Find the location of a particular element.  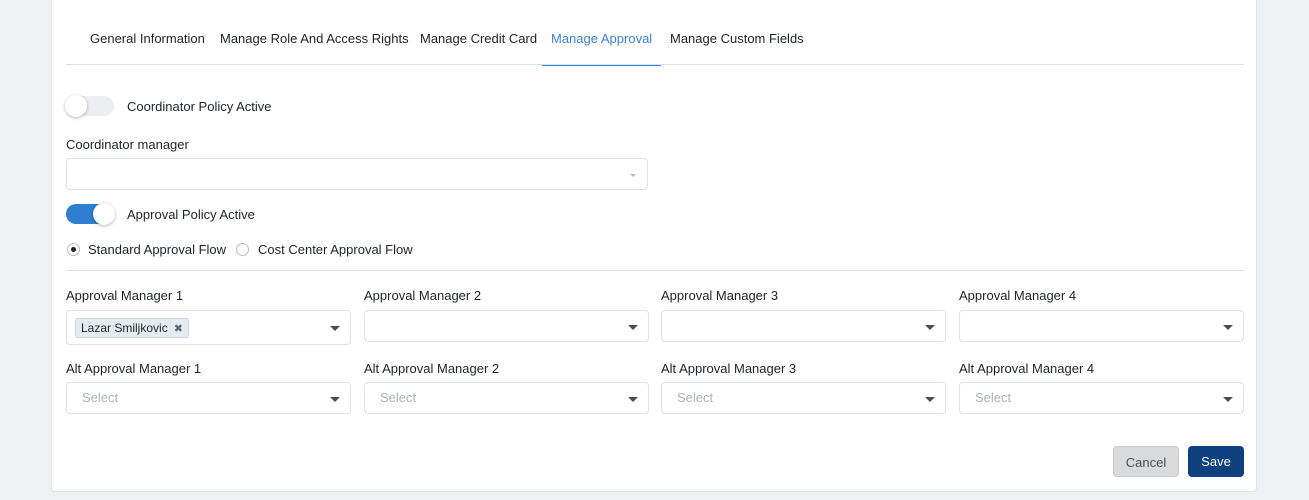

selected-manager-name: Lazar Smiljkovic is located at coordinates (124, 328).